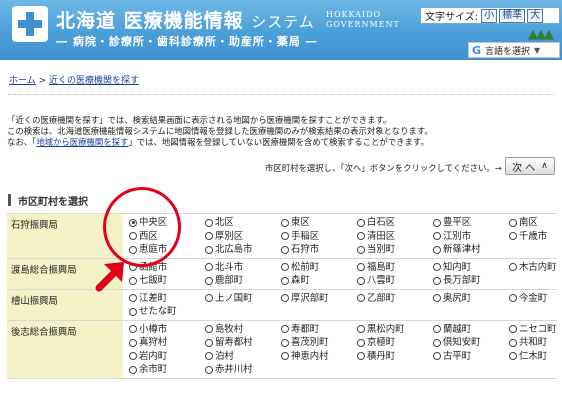 Image resolution: width=562 pixels, height=409 pixels. Describe the element at coordinates (22, 81) in the screenshot. I see `breadcrumb-home-link: ホーム` at that location.